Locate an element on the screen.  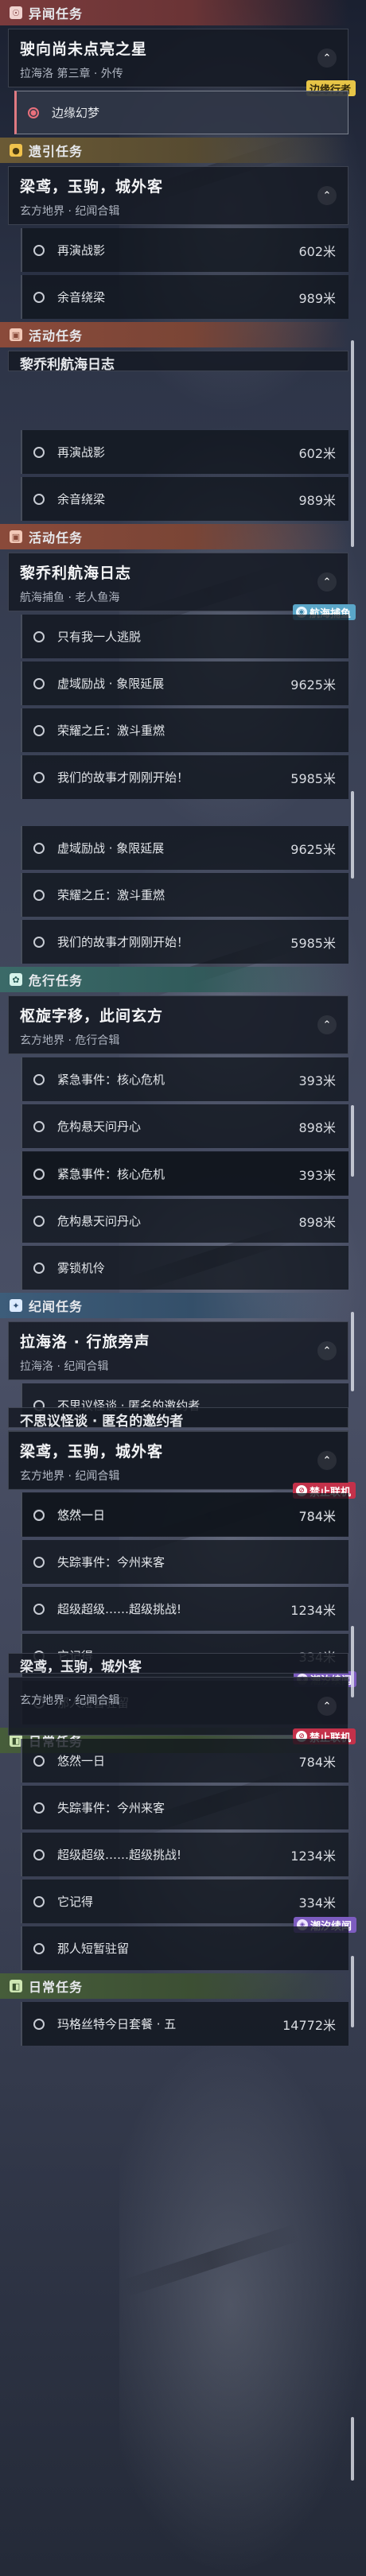
step-distance: 5985米 is located at coordinates (313, 943).